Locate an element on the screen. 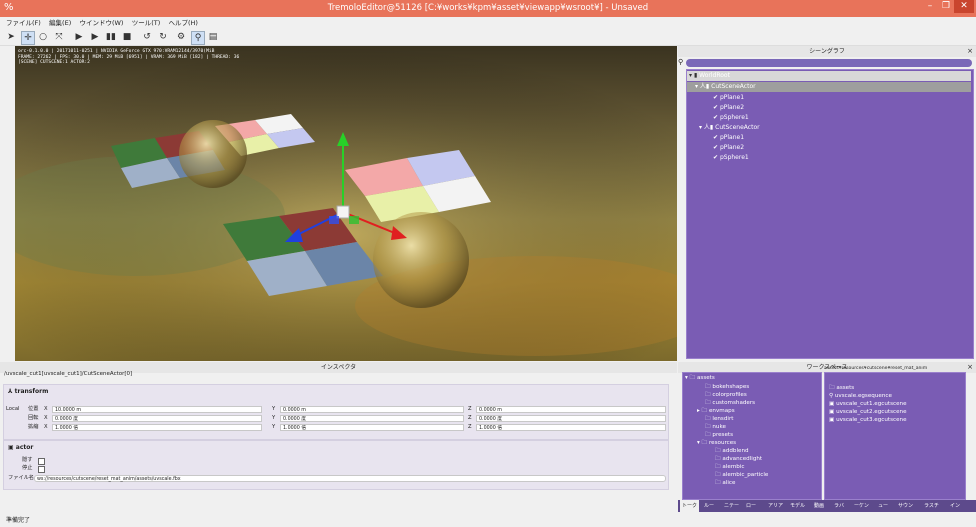 The height and width of the screenshot is (527, 976). folder-label: resources is located at coordinates (722, 443).